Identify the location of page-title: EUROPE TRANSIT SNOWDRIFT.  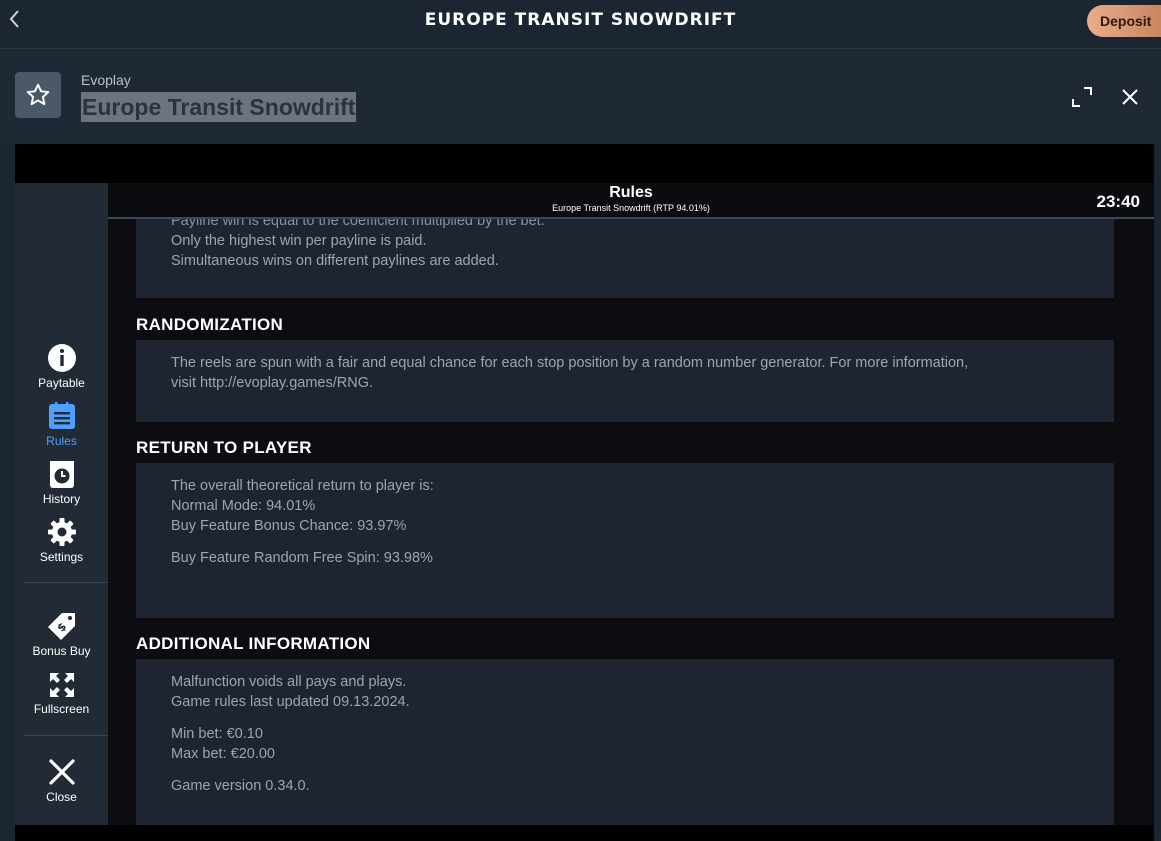
(580, 20).